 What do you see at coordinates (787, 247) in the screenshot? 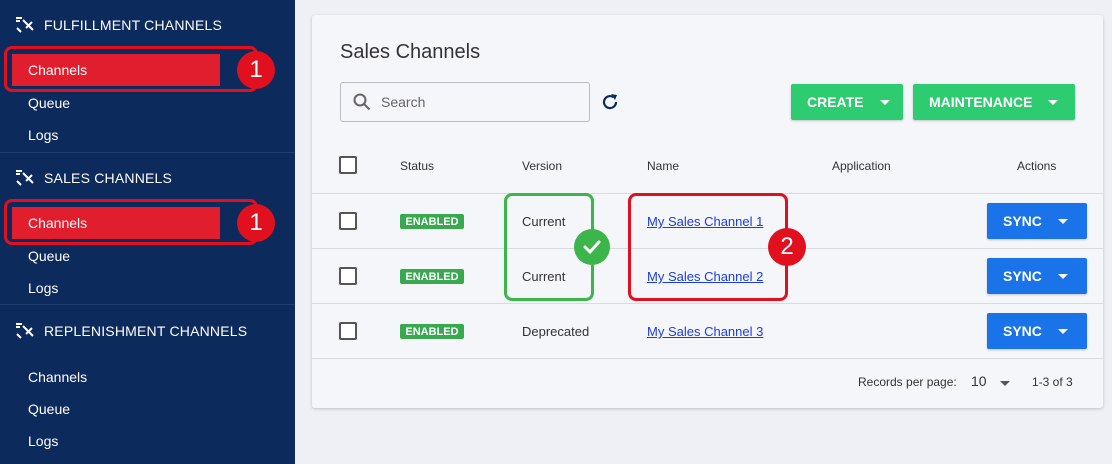
I see `step-badge: 2` at bounding box center [787, 247].